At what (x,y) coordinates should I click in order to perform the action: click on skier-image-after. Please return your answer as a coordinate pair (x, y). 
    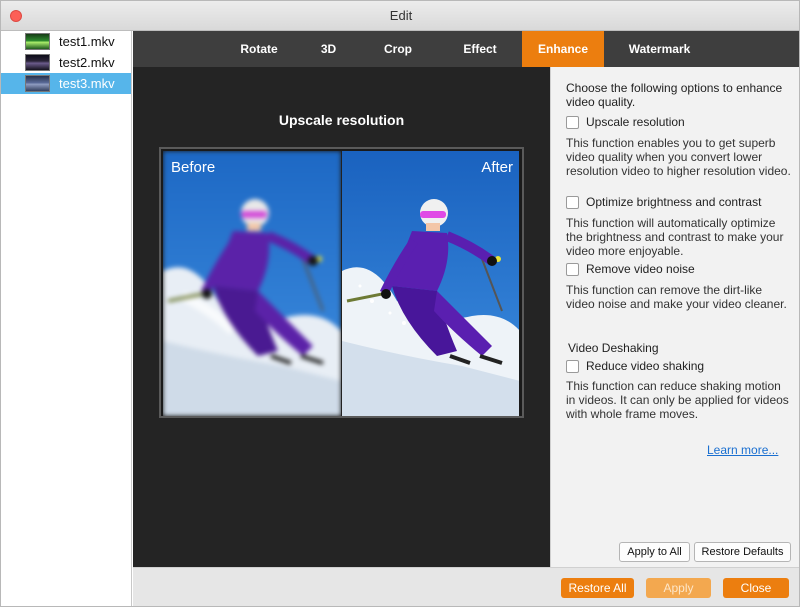
    Looking at the image, I should click on (430, 283).